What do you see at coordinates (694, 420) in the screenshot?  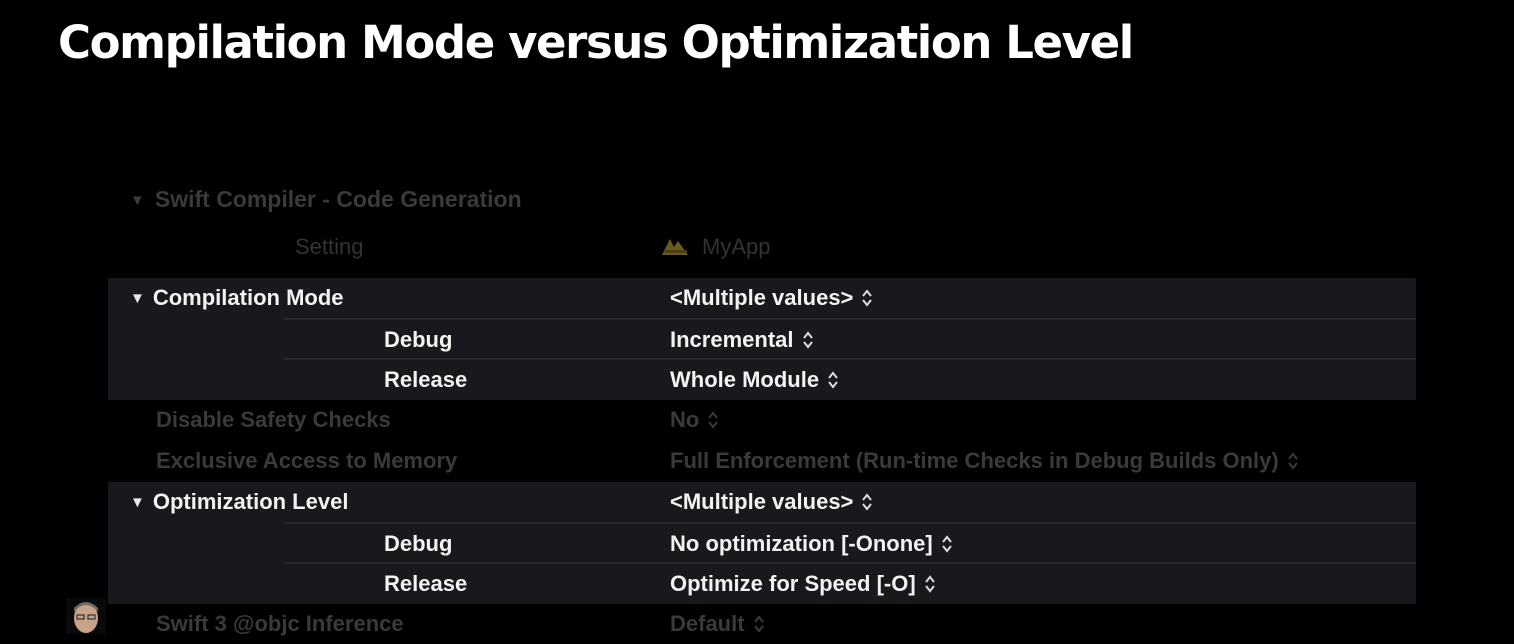 I see `popup-value: No` at bounding box center [694, 420].